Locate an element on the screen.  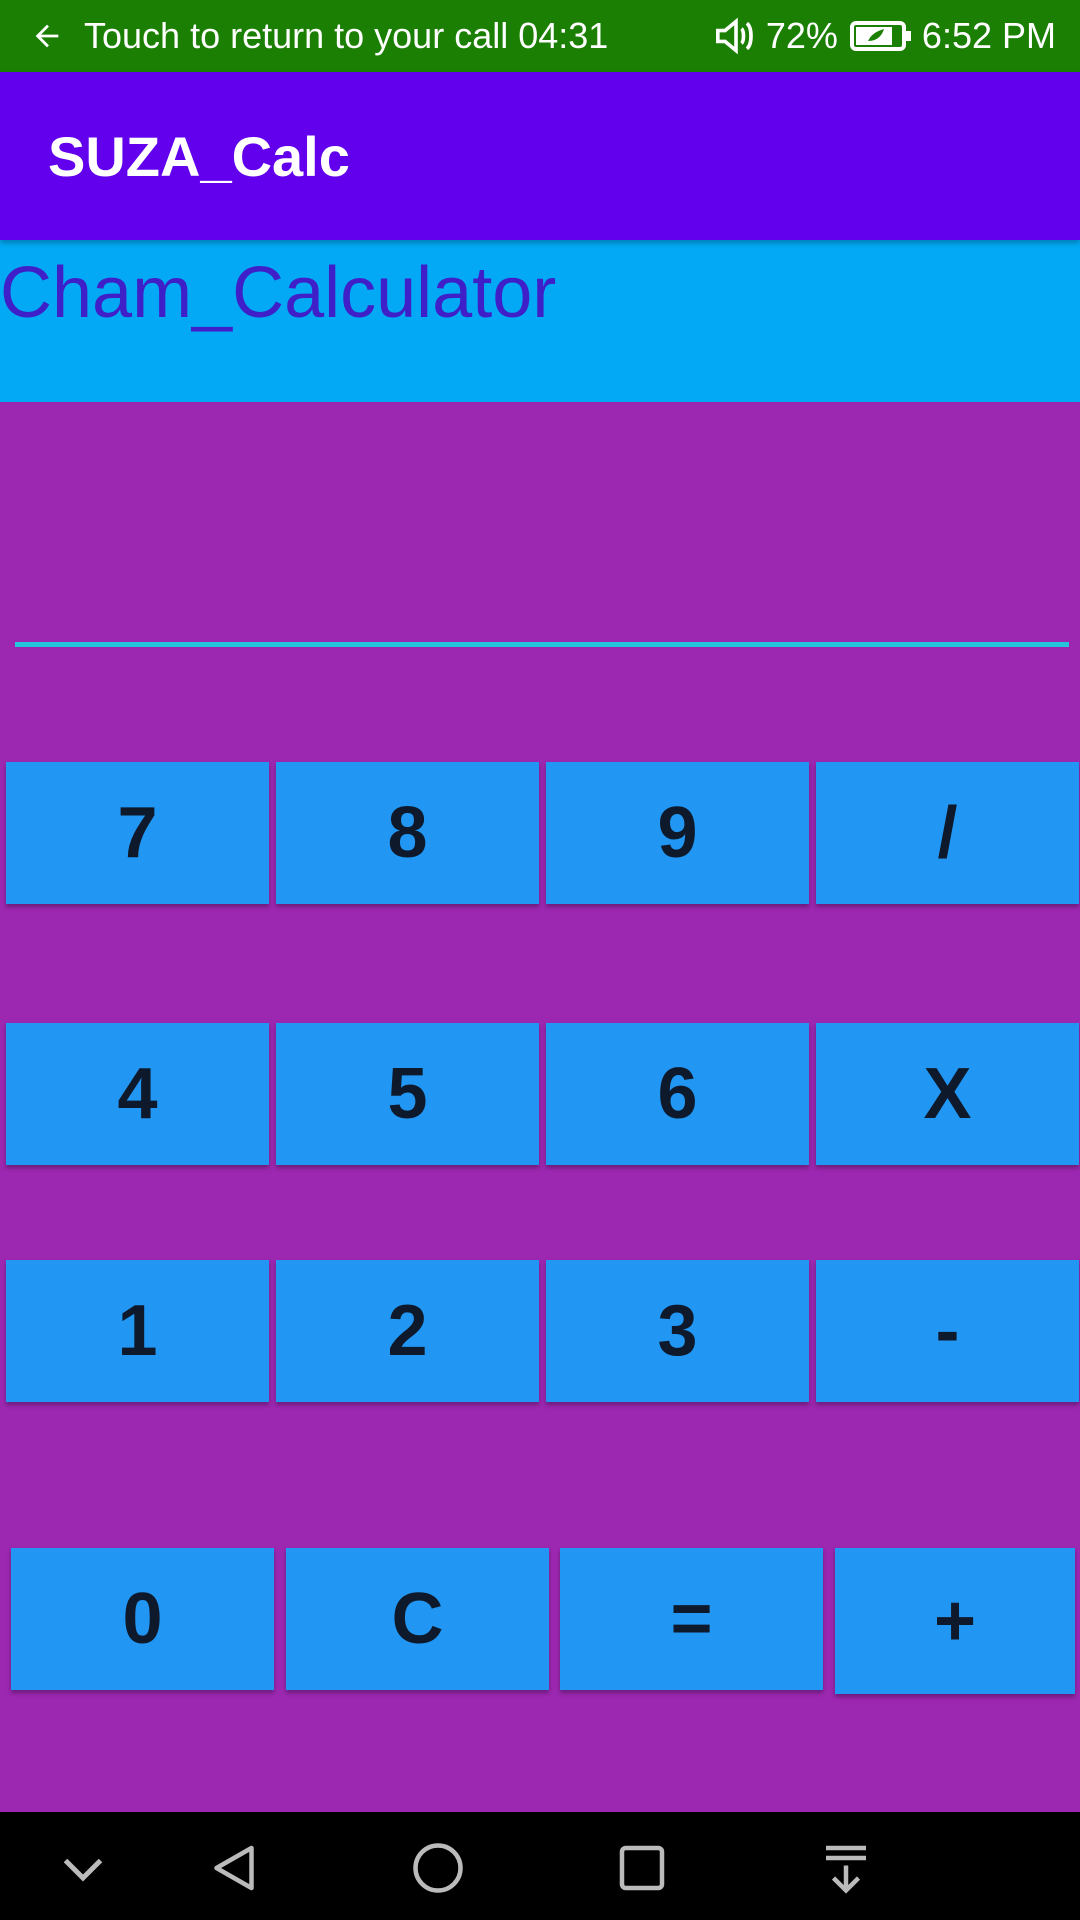
battery-icon is located at coordinates (880, 36).